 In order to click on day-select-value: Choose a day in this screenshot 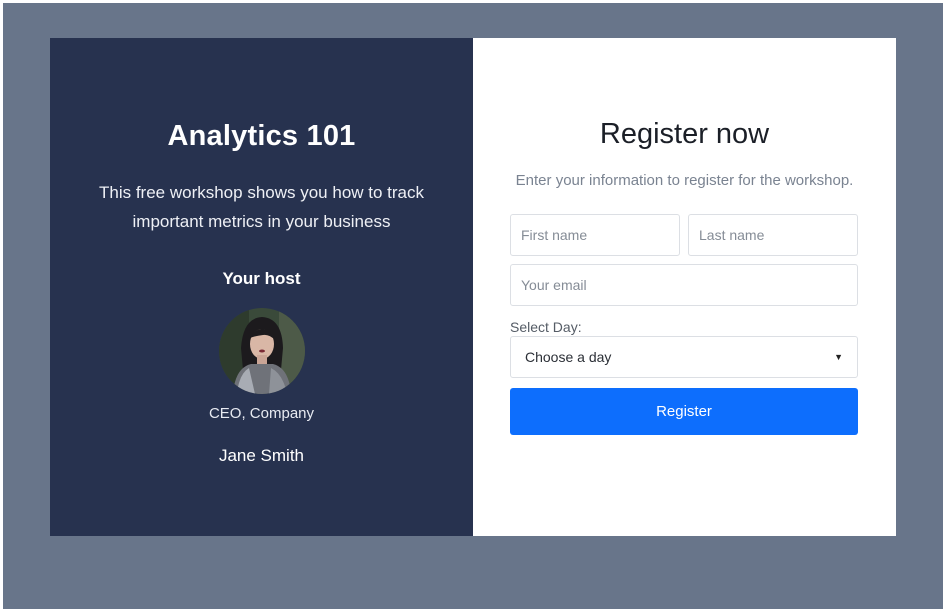, I will do `click(568, 357)`.